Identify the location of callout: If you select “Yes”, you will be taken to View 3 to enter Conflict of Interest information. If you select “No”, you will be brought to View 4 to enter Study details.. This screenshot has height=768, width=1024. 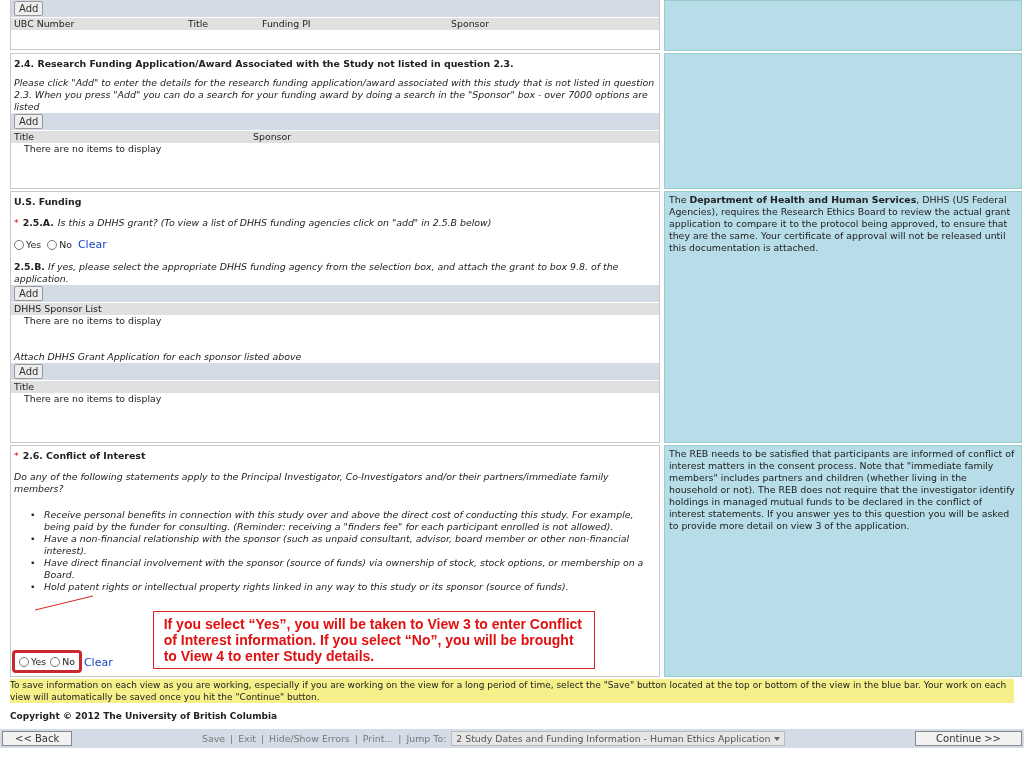
(373, 640).